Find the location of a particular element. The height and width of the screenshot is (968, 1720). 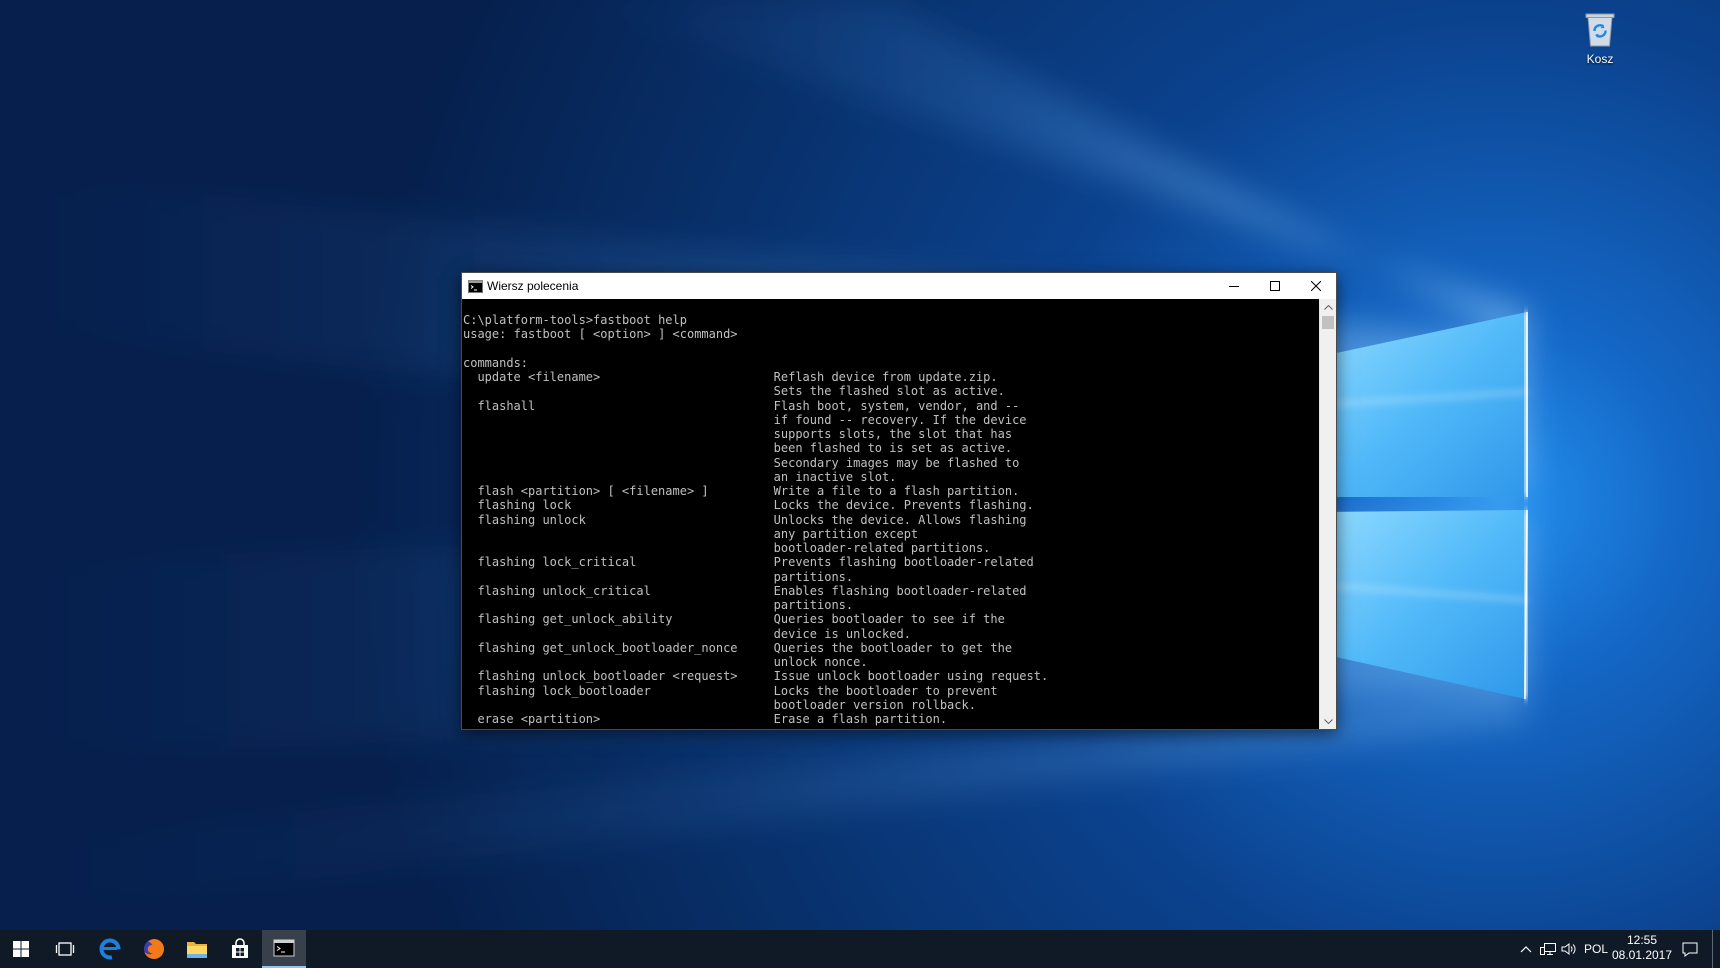

taskbar-file-explorer-button is located at coordinates (196, 949).